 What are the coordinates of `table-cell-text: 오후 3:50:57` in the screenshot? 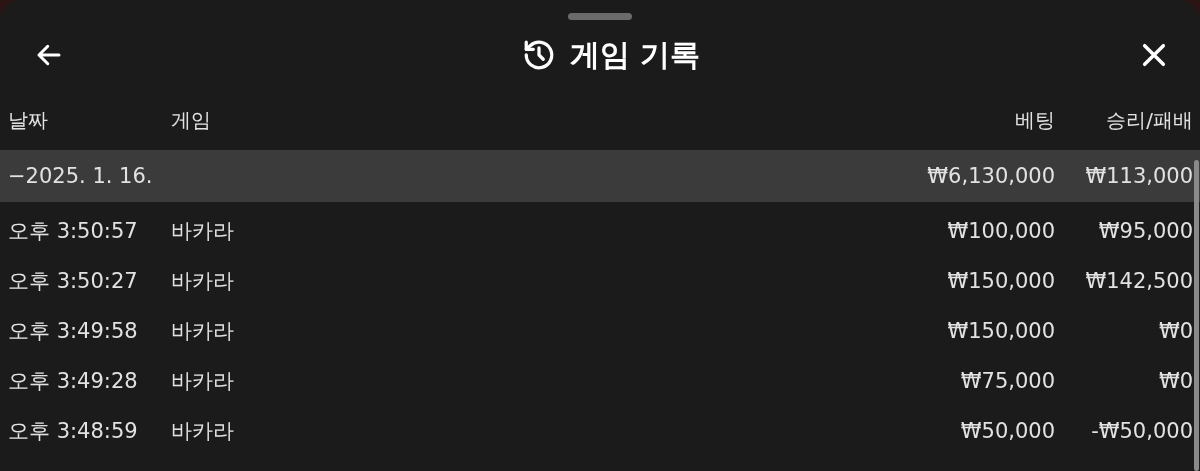 It's located at (73, 231).